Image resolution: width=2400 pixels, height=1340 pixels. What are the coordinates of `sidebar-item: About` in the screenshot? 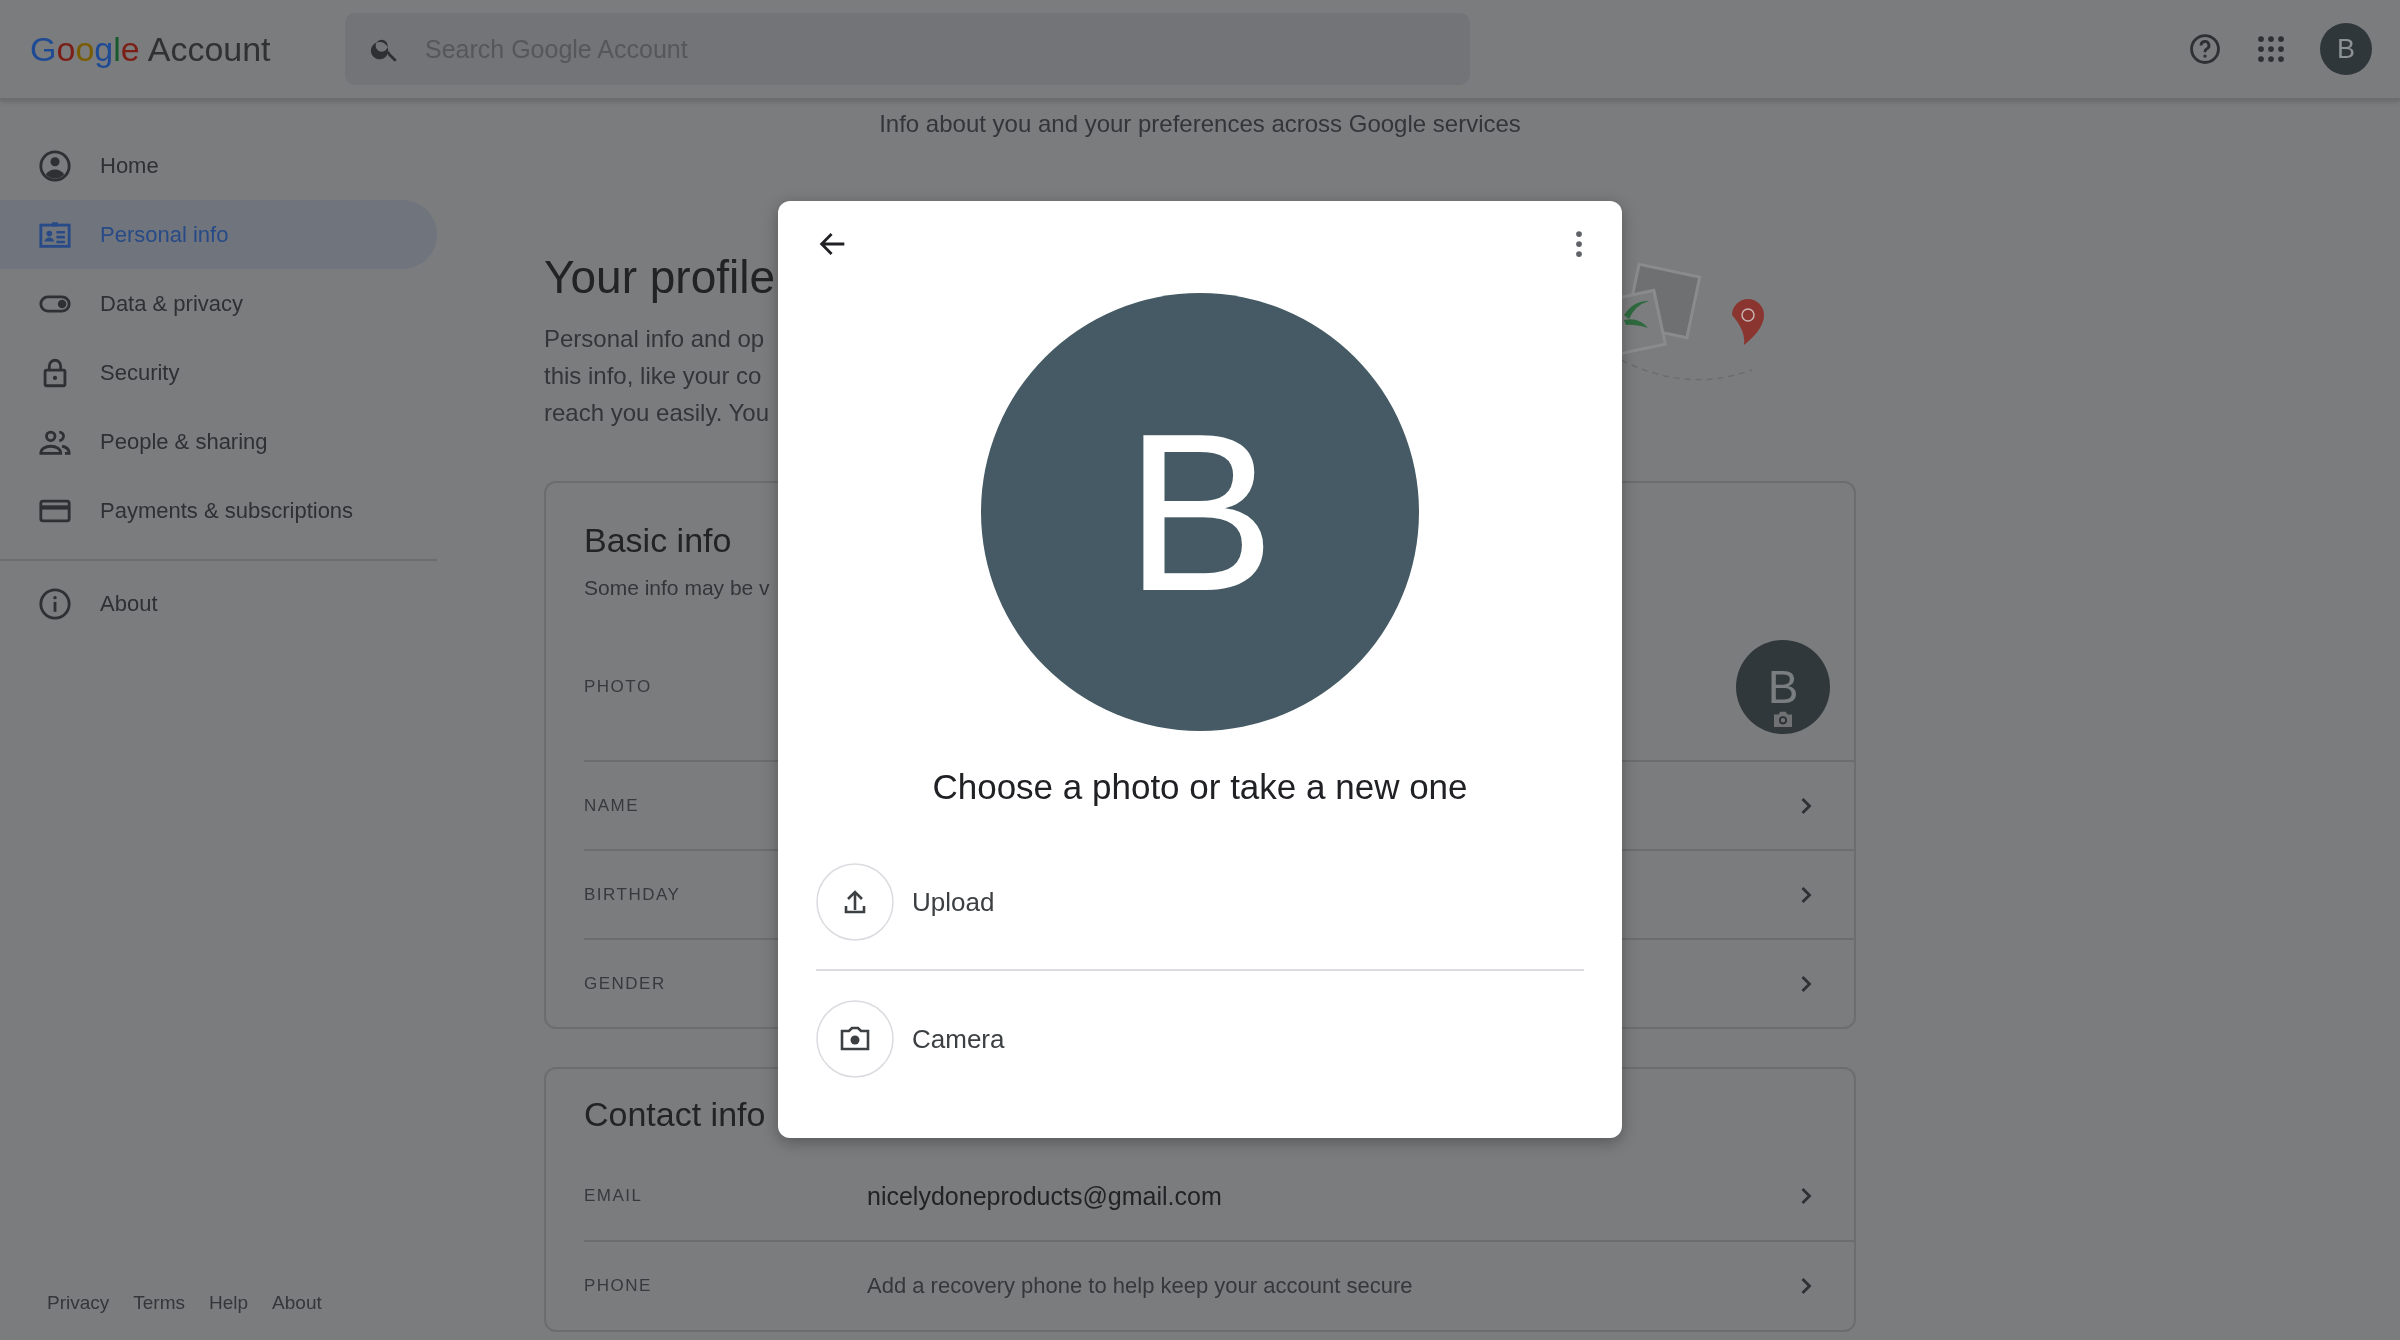 It's located at (218, 603).